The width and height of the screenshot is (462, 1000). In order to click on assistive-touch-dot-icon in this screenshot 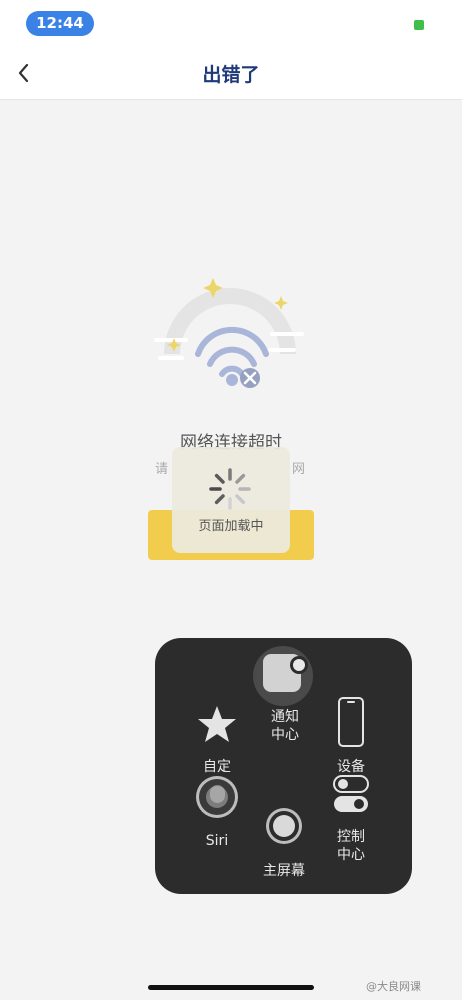, I will do `click(299, 665)`.